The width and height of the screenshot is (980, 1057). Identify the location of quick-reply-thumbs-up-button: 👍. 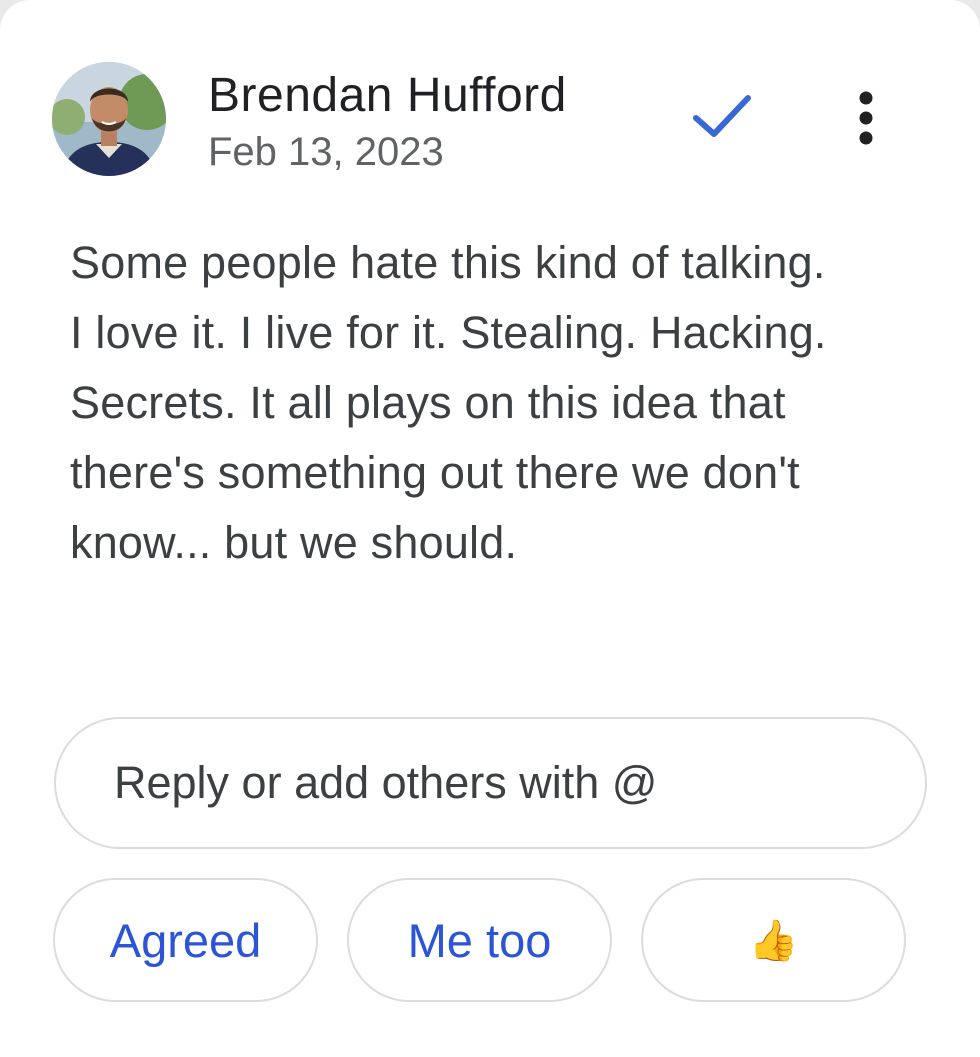
(773, 940).